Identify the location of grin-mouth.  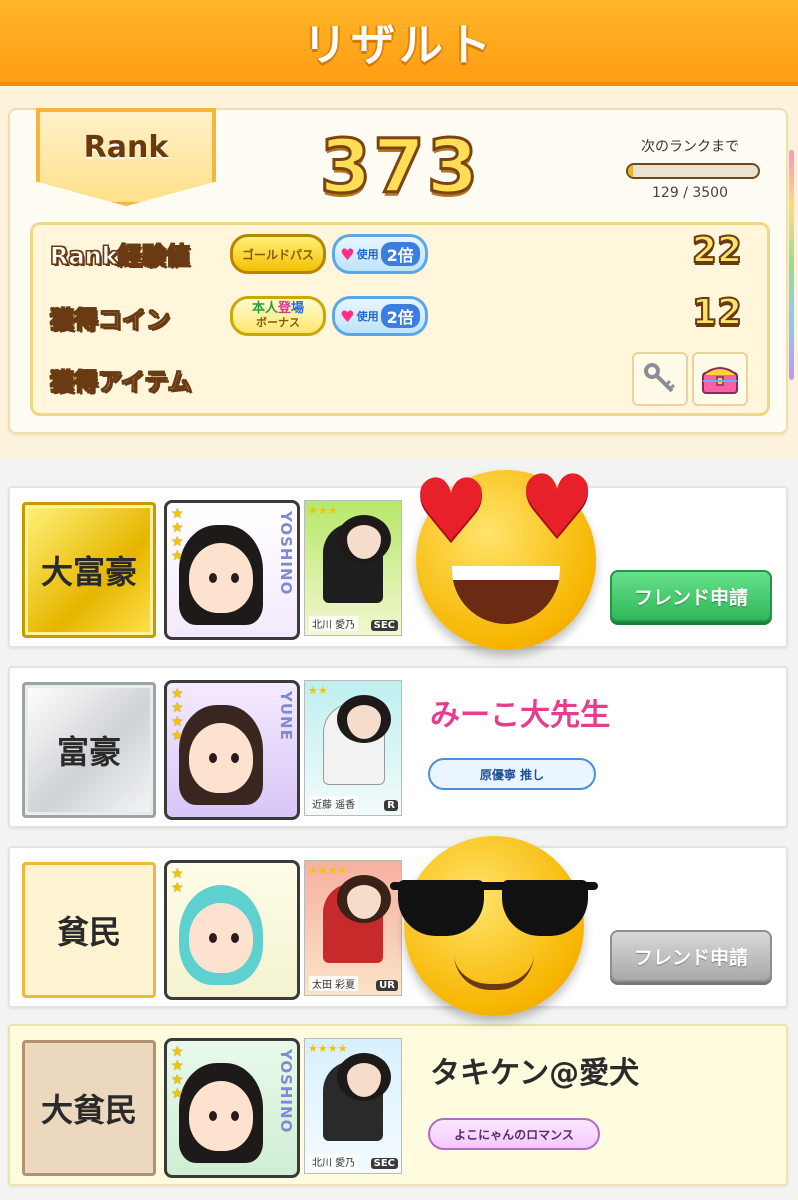
(506, 595).